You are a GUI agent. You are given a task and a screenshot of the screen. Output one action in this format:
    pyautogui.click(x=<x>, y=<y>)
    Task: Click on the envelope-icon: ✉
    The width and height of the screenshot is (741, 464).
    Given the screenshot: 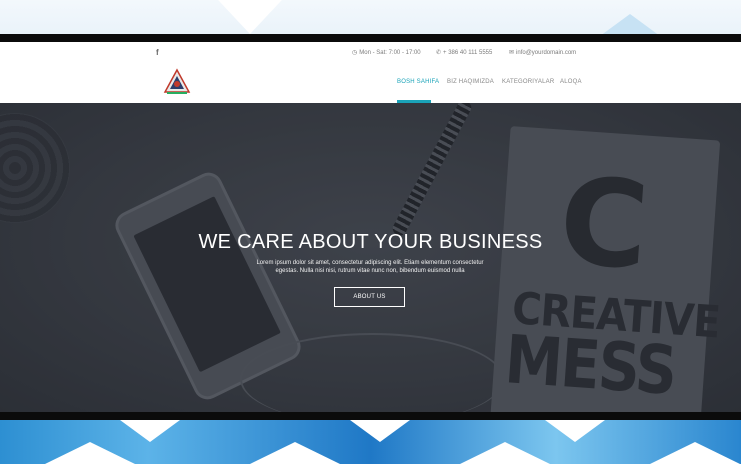 What is the action you would take?
    pyautogui.click(x=512, y=53)
    